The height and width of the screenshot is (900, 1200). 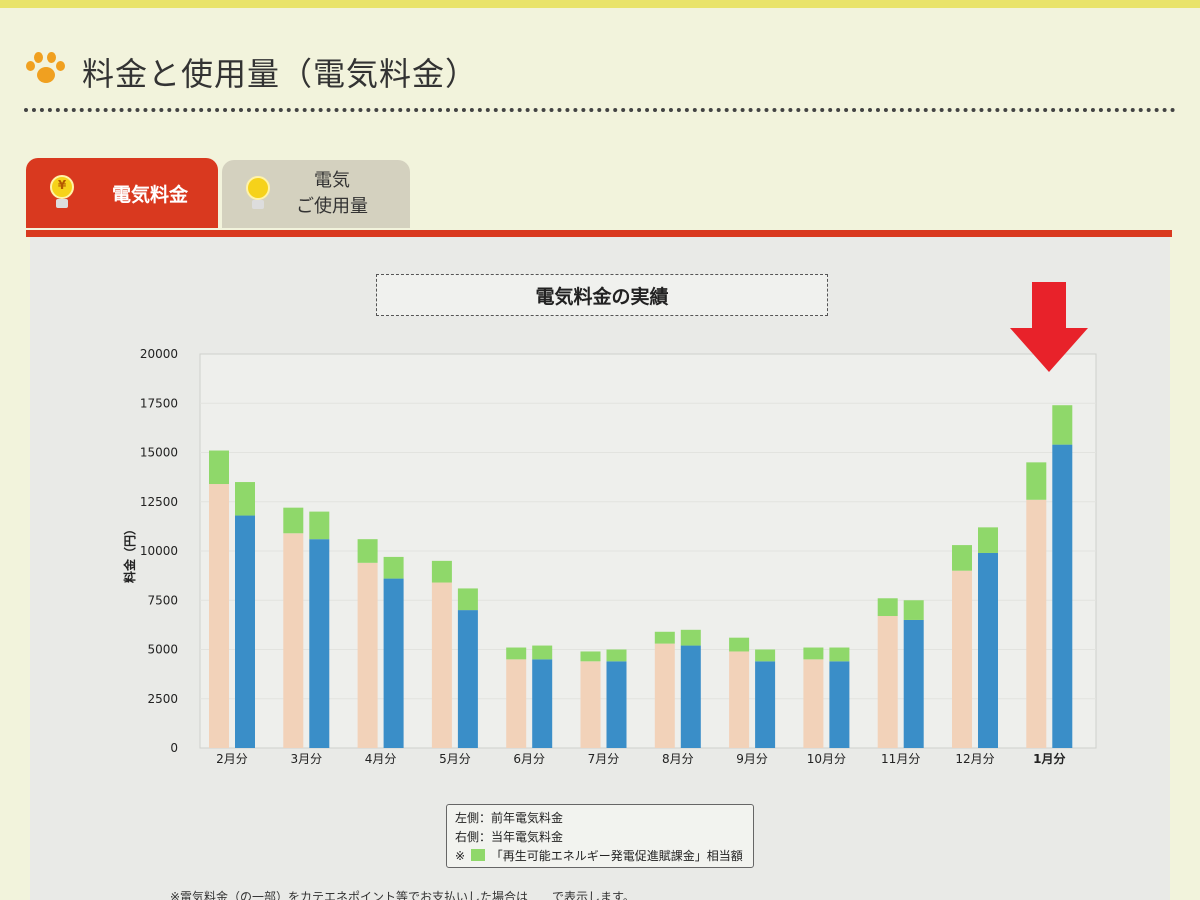 What do you see at coordinates (159, 403) in the screenshot?
I see `y-tick-label: 17500` at bounding box center [159, 403].